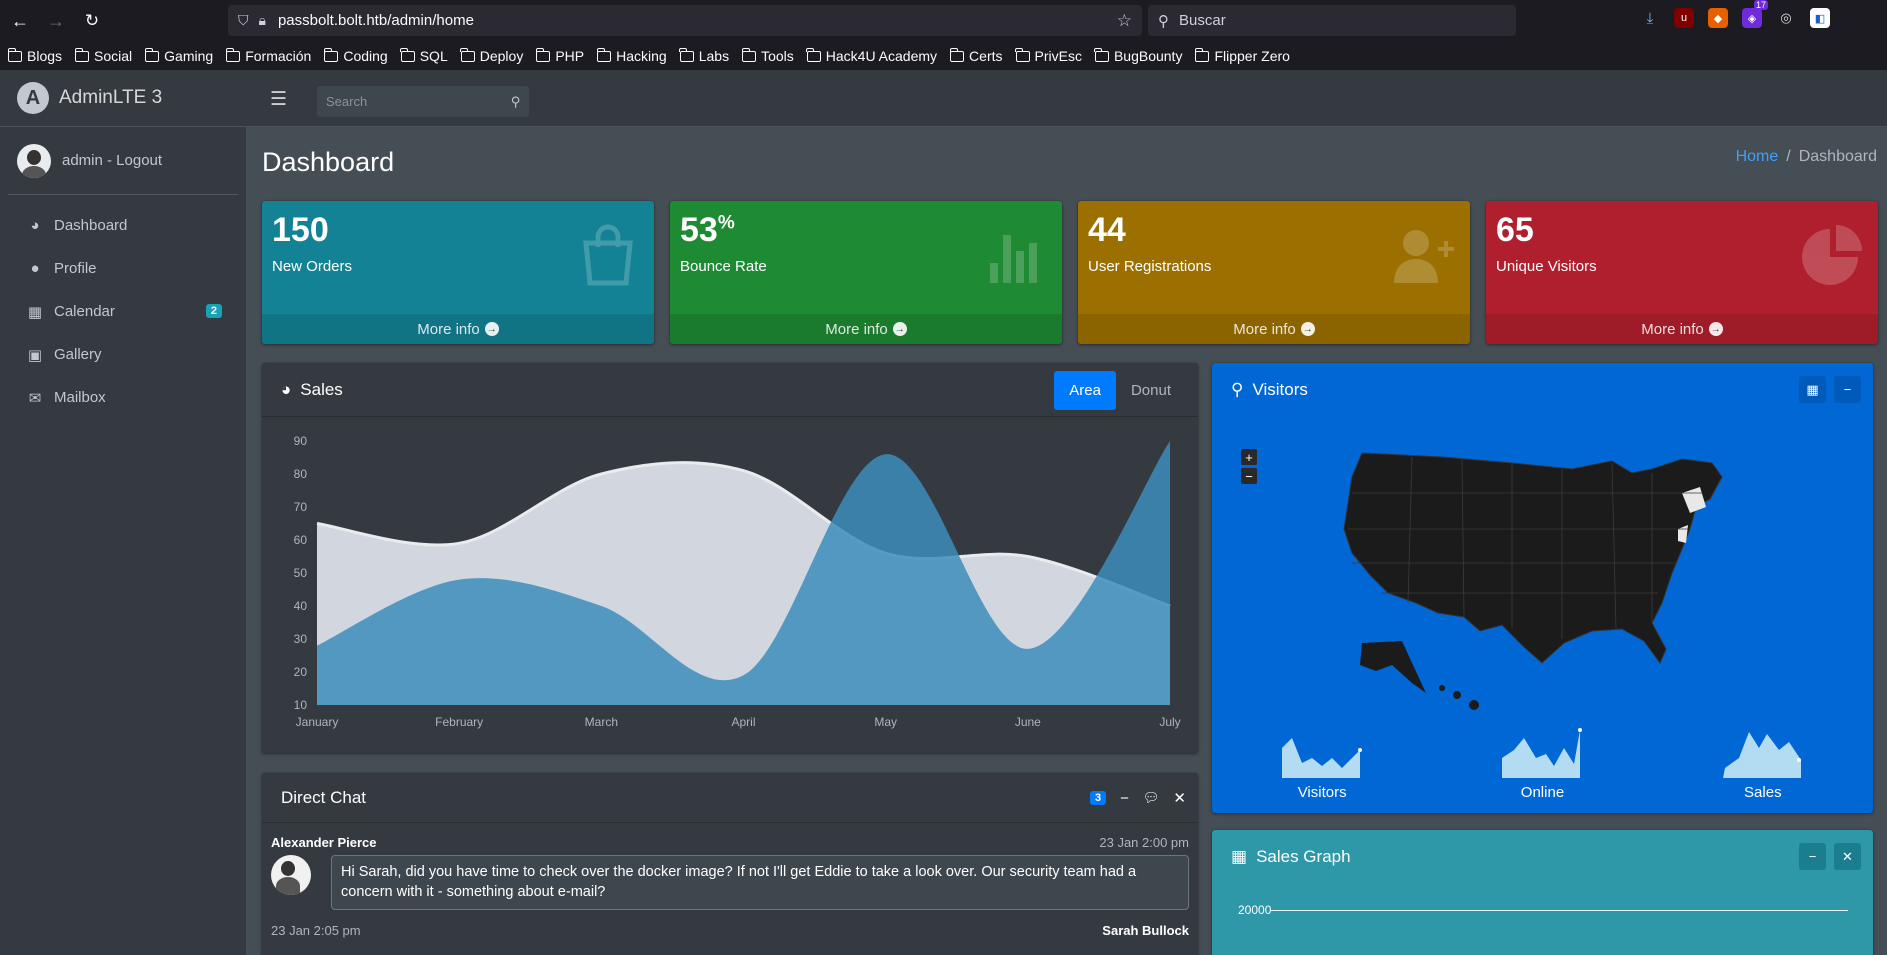 This screenshot has height=955, width=1887. Describe the element at coordinates (1151, 798) in the screenshot. I see `comments-icon: 💬︎` at that location.